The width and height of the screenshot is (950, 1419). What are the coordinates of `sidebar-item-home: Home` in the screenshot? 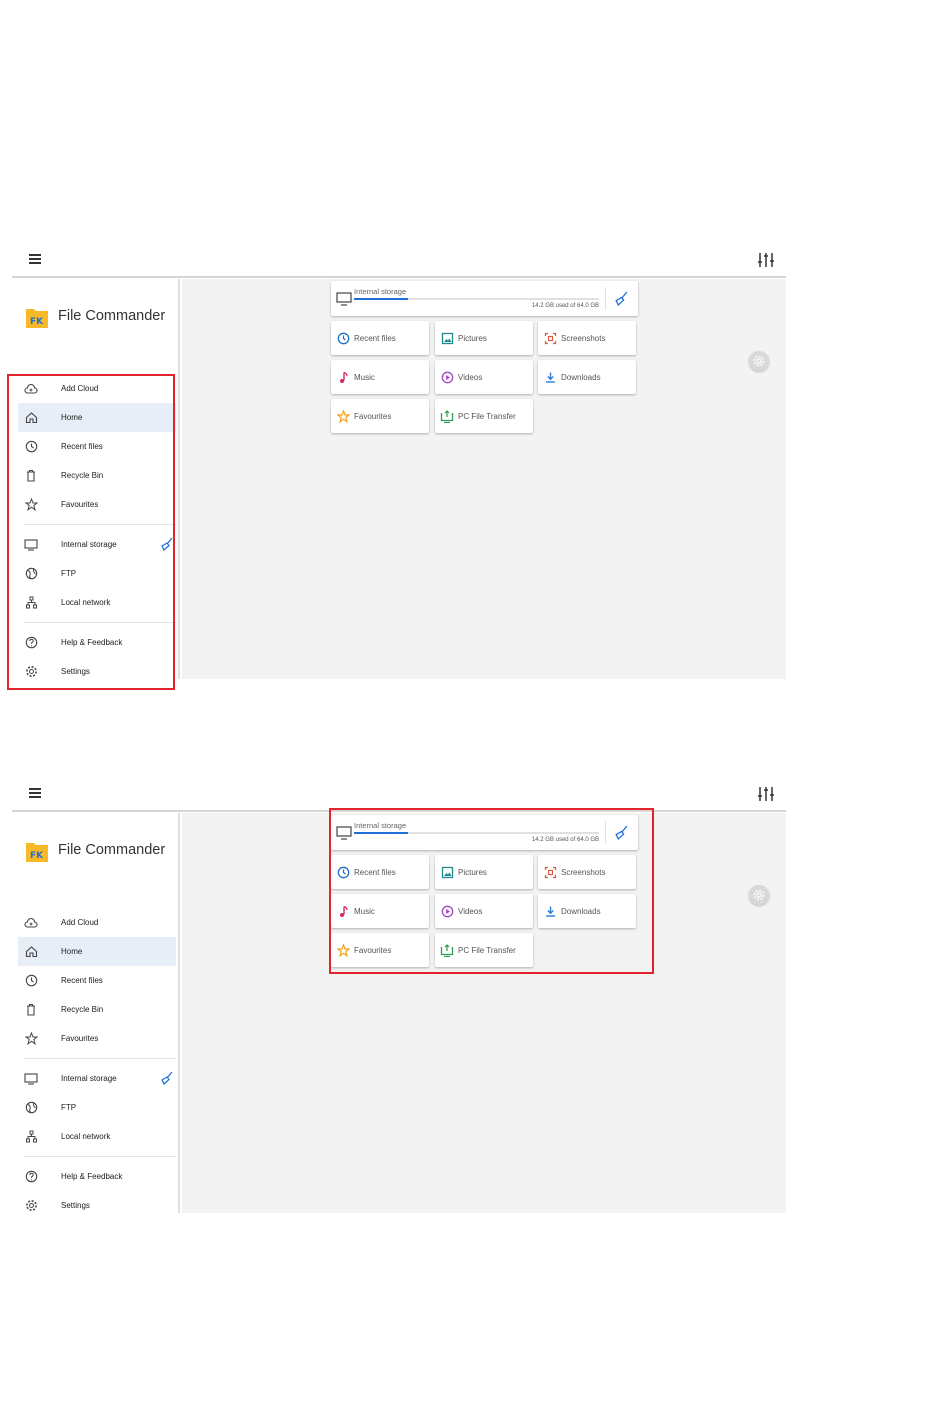 It's located at (97, 951).